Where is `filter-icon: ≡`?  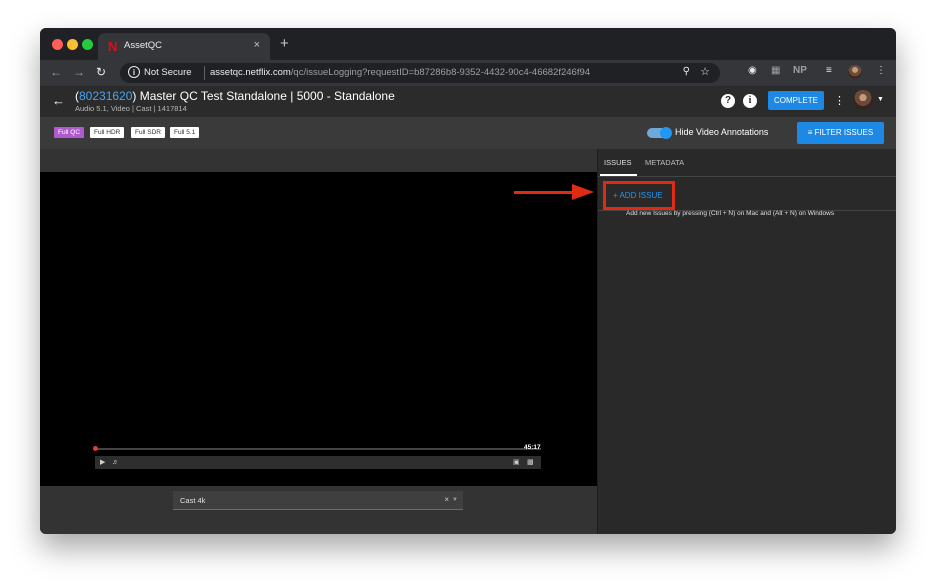
filter-icon: ≡ is located at coordinates (811, 132).